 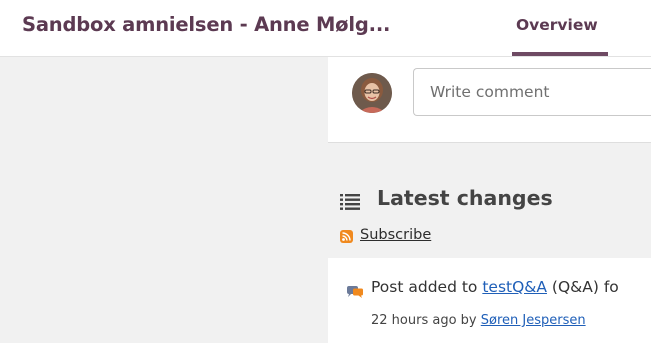 I want to click on chat-bubbles-icon, so click(x=355, y=292).